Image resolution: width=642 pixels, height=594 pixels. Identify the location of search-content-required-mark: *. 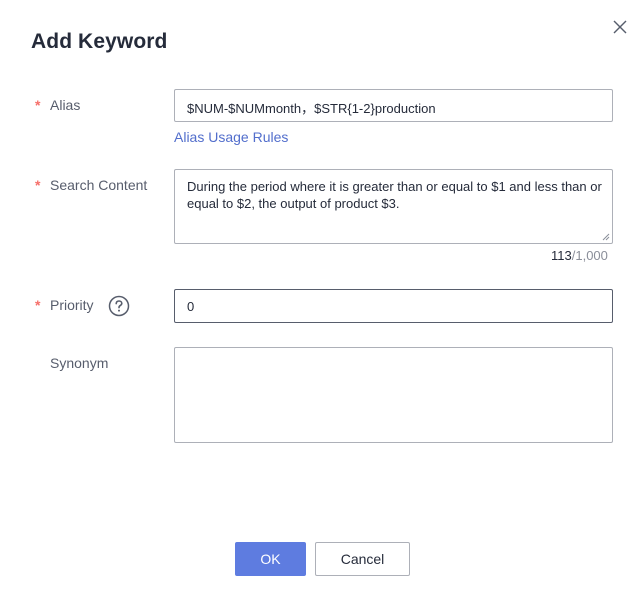
(38, 185).